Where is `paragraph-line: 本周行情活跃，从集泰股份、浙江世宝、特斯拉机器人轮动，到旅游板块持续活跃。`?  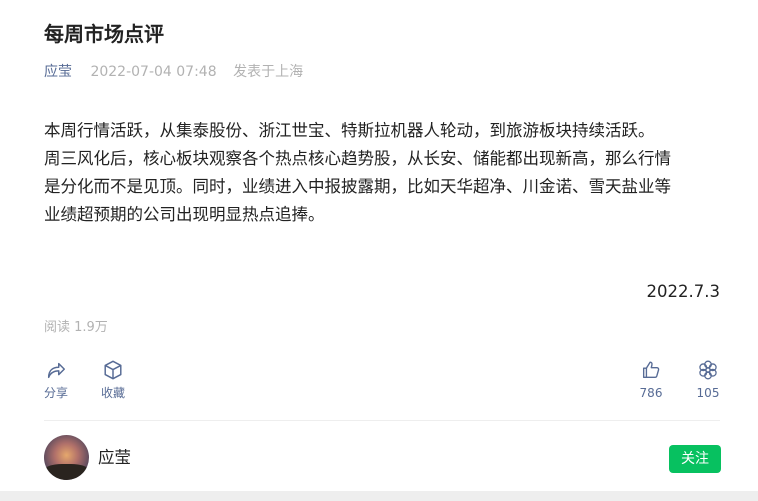
paragraph-line: 本周行情活跃，从集泰股份、浙江世宝、特斯拉机器人轮动，到旅游板块持续活跃。 is located at coordinates (349, 130).